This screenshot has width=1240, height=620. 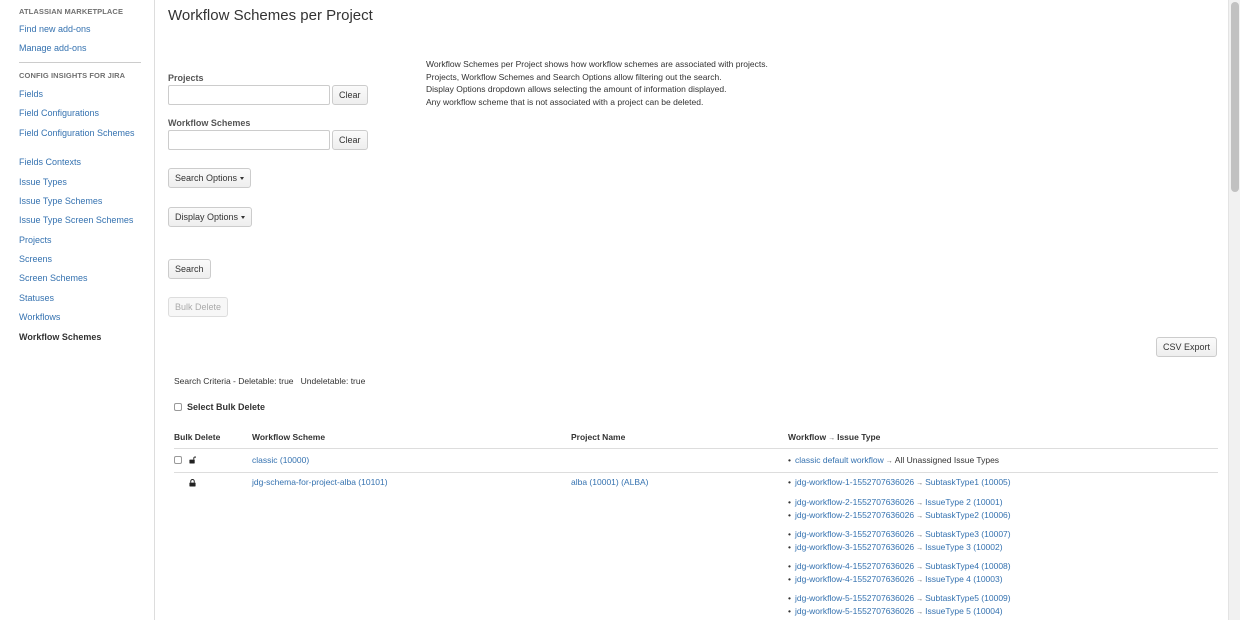 What do you see at coordinates (81, 29) in the screenshot?
I see `sidebar-item-find-new-addons: Find new add-ons` at bounding box center [81, 29].